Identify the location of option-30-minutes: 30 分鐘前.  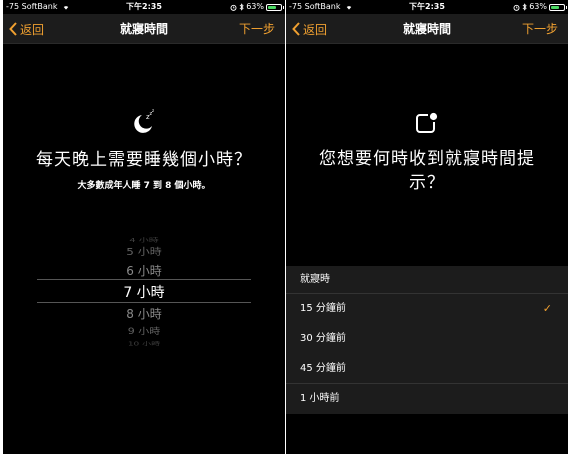
(427, 339).